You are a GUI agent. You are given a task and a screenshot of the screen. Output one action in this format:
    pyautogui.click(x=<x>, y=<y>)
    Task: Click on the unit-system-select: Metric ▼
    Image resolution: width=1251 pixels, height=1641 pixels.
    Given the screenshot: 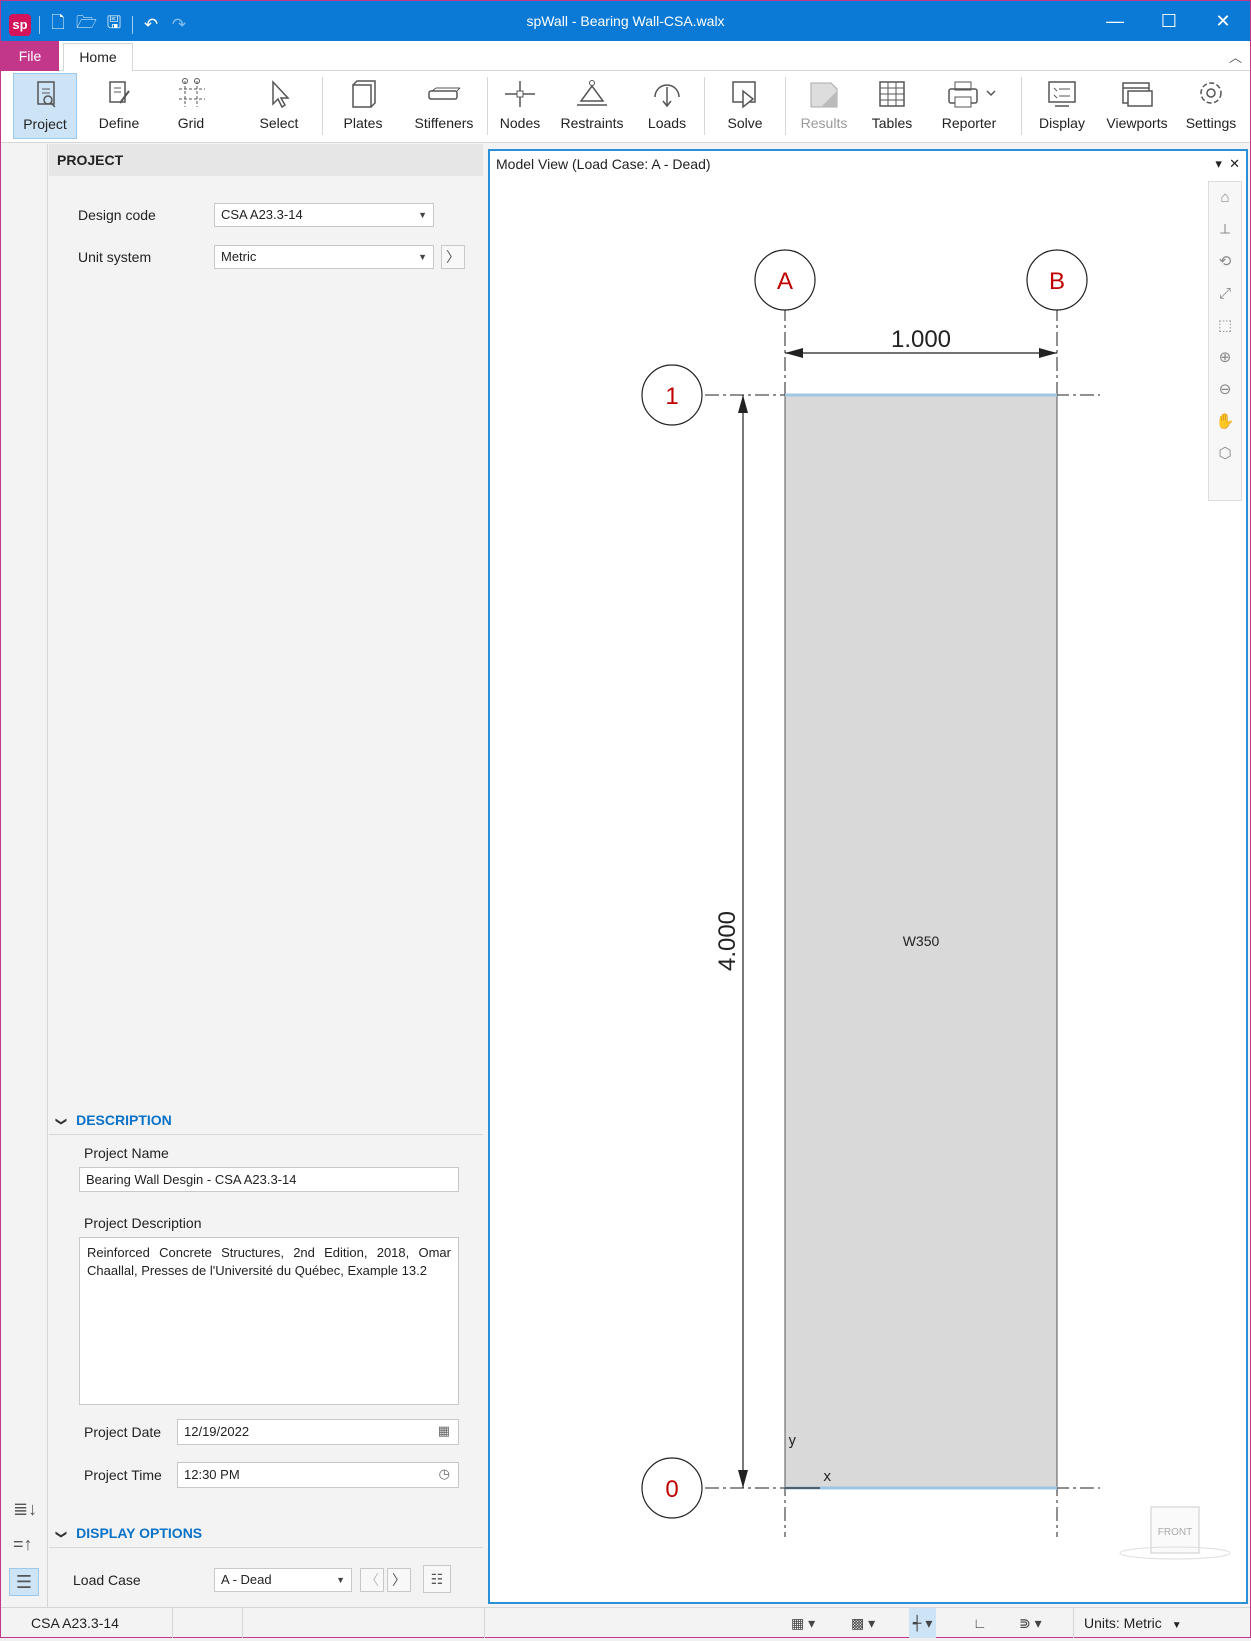 What is the action you would take?
    pyautogui.click(x=324, y=257)
    